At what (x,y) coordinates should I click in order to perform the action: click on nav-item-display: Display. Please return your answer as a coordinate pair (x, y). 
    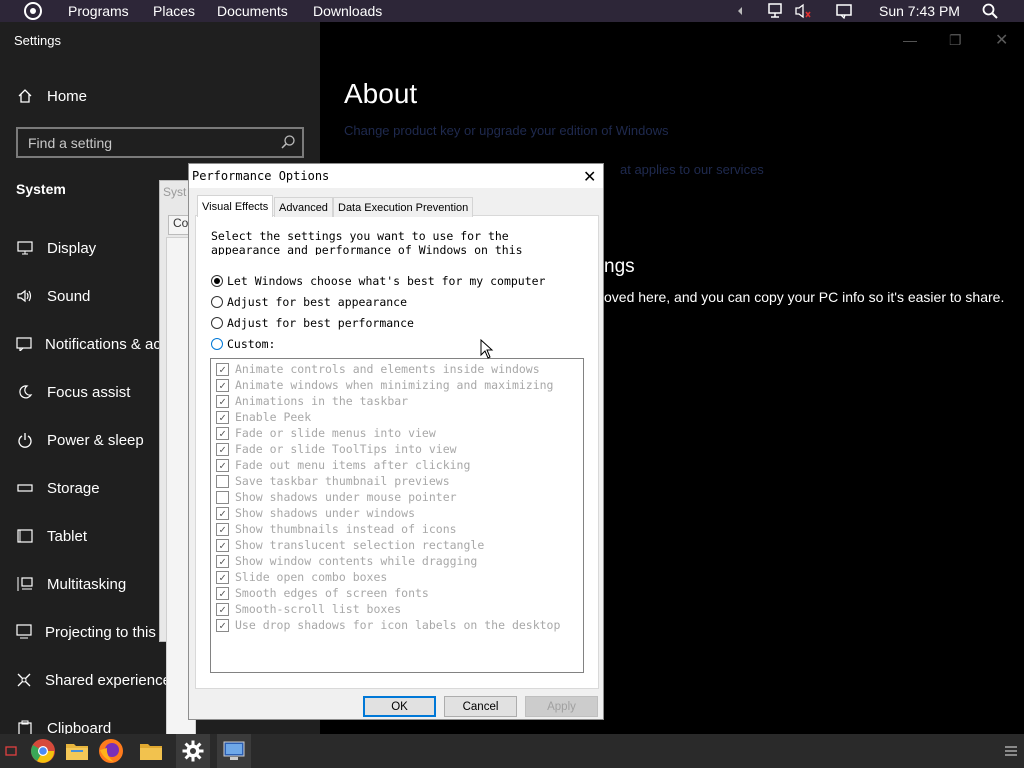
    Looking at the image, I should click on (91, 248).